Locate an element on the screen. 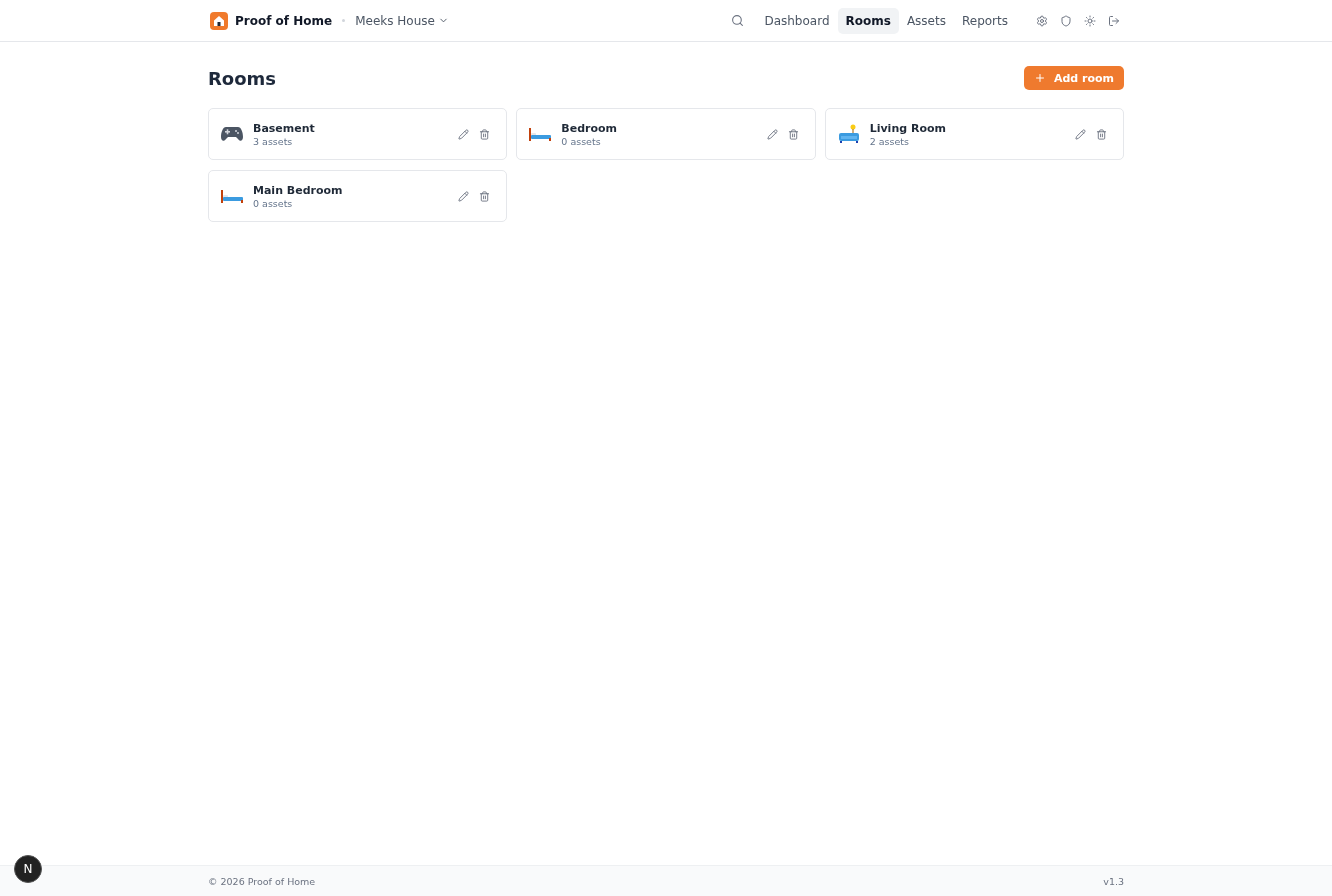 Image resolution: width=1332 pixels, height=896 pixels. settings-icon is located at coordinates (1042, 20).